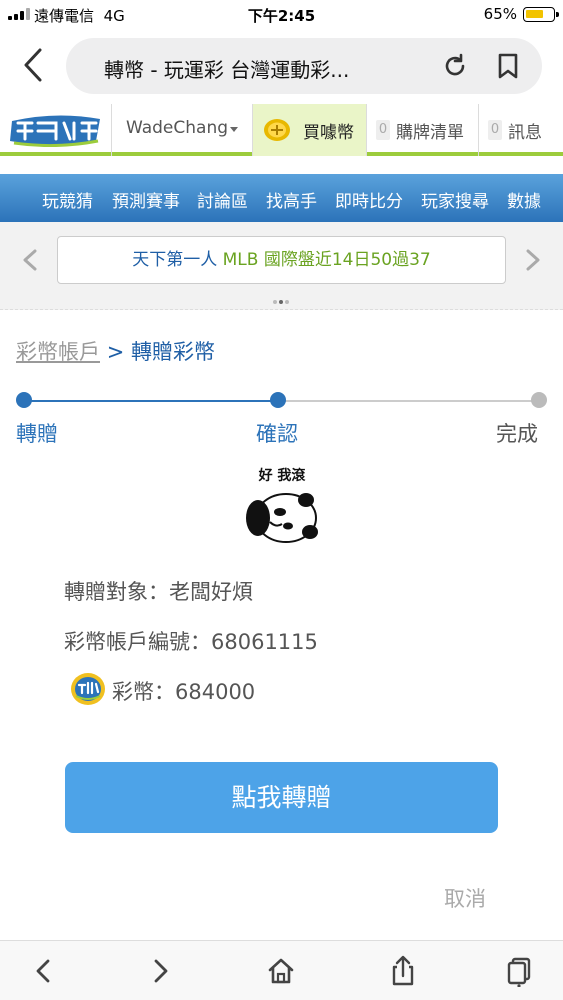 Image resolution: width=563 pixels, height=1000 pixels. I want to click on status-bar: 遠傳電信 4G 下午2:45 65%, so click(281, 15).